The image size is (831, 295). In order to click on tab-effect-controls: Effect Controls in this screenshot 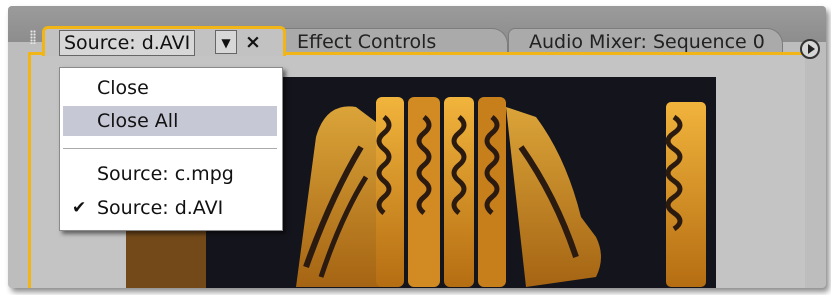, I will do `click(393, 41)`.